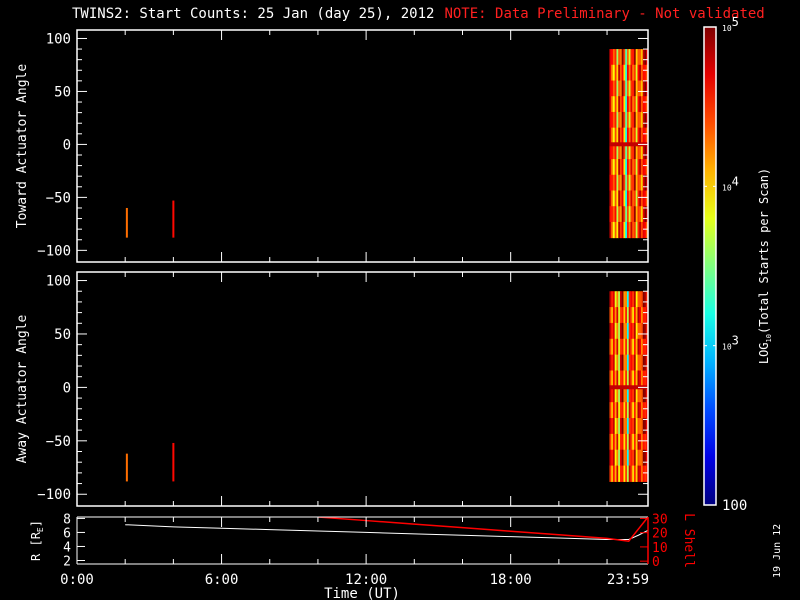 This screenshot has width=800, height=600. What do you see at coordinates (735, 181) in the screenshot?
I see `tick-exp: 4` at bounding box center [735, 181].